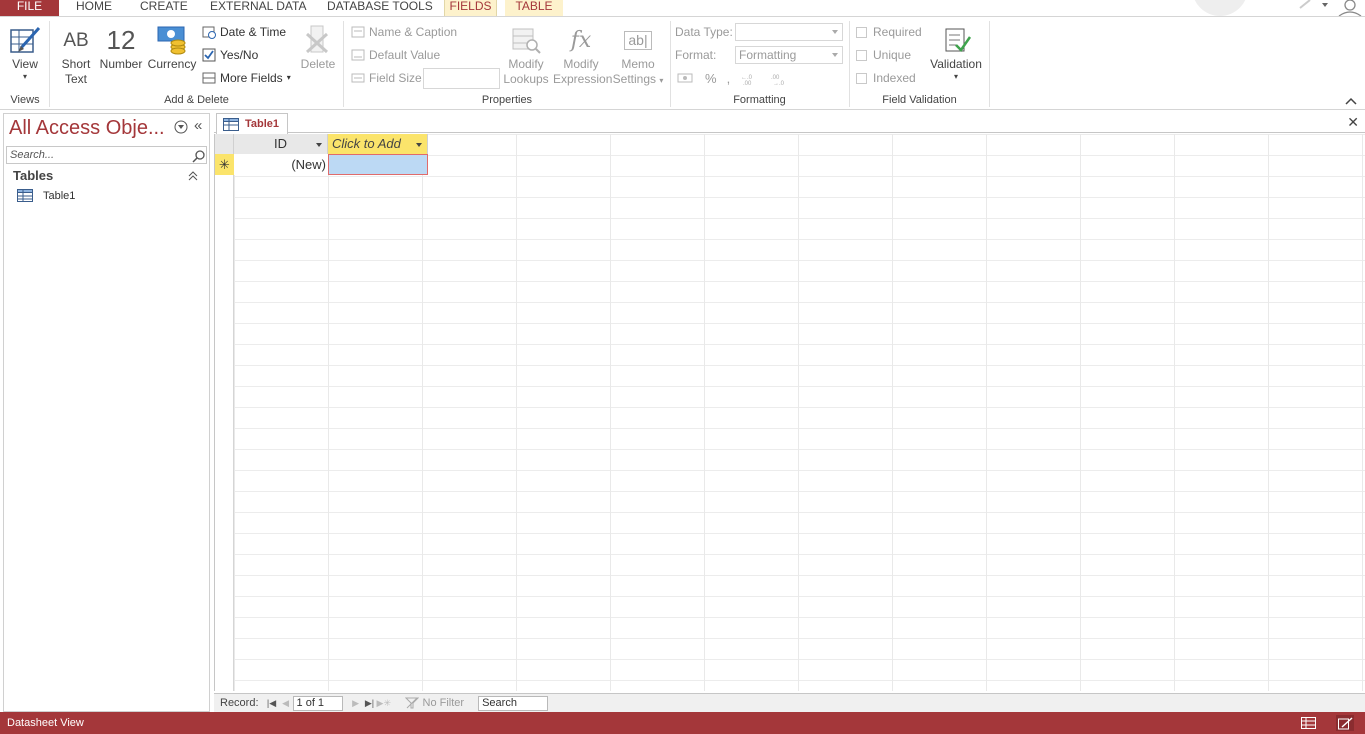  I want to click on new-record-marker: ✳, so click(224, 164).